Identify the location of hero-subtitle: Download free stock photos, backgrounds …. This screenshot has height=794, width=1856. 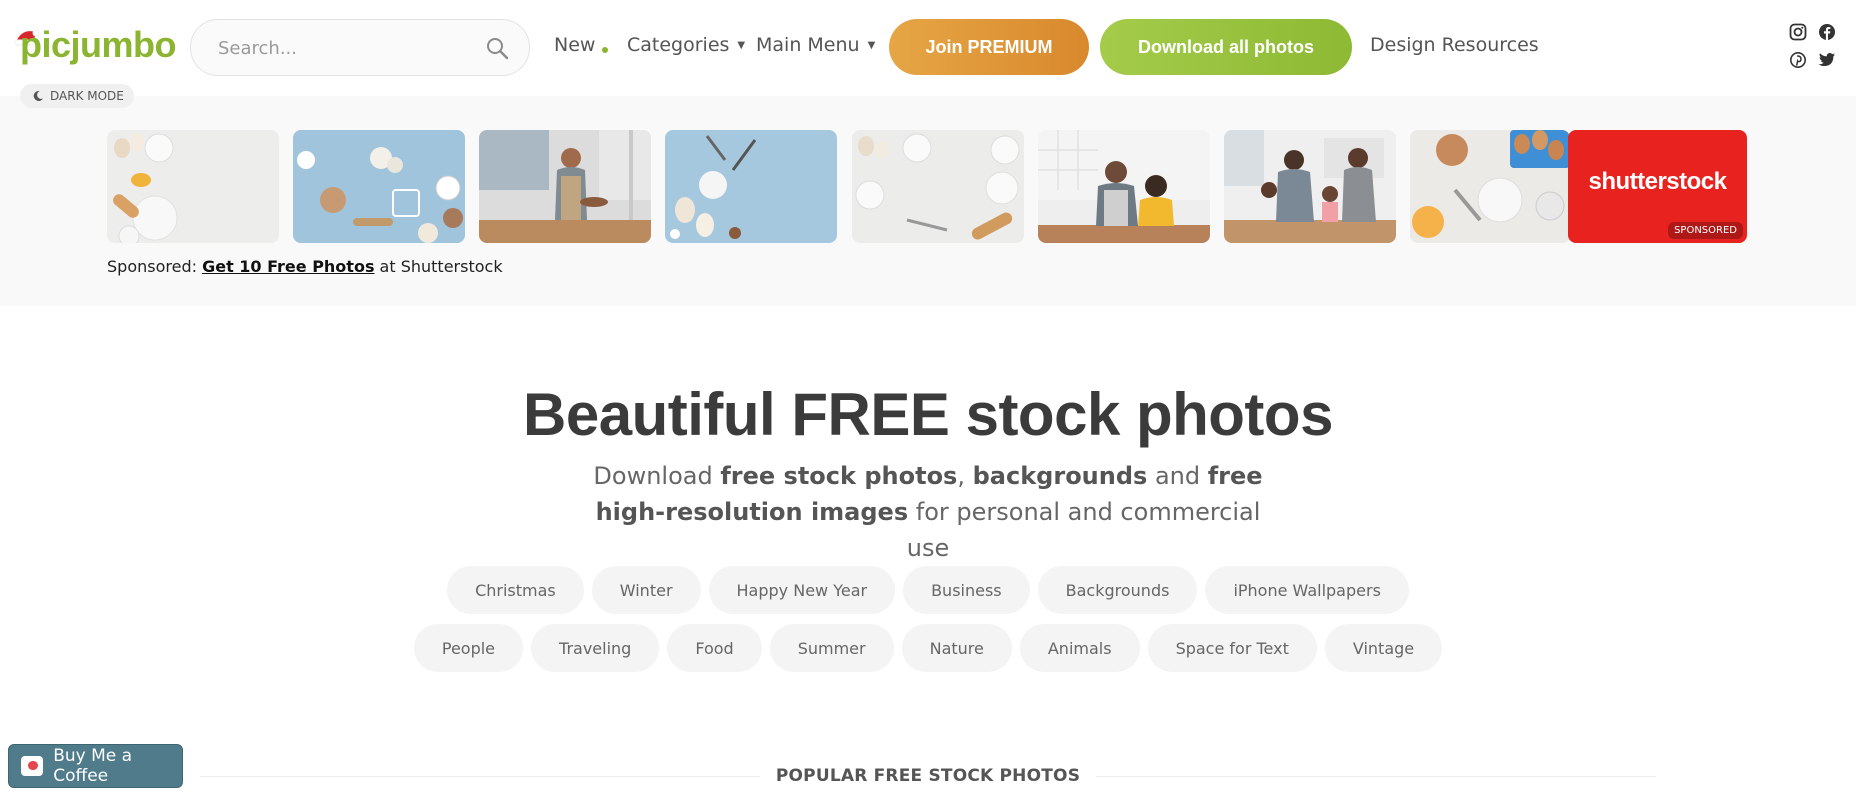
(928, 512).